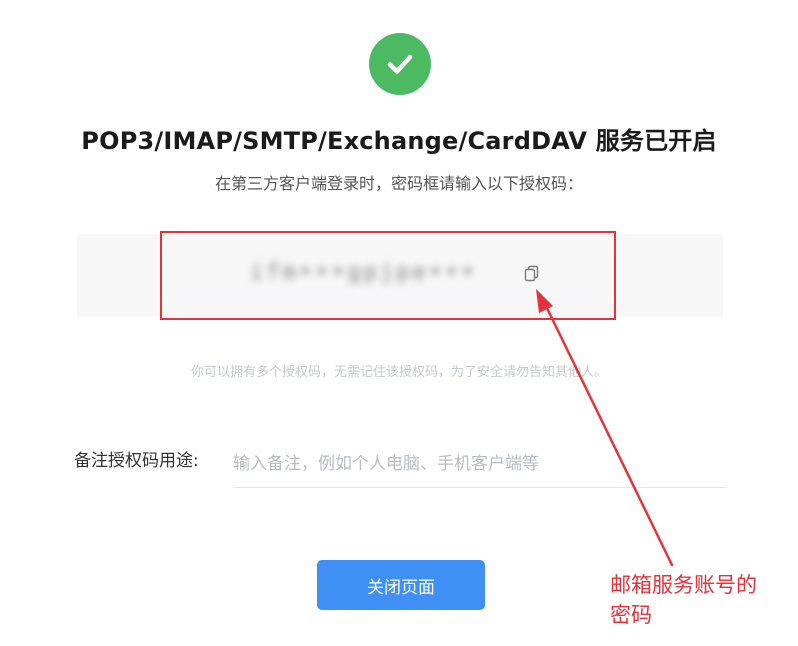 This screenshot has height=646, width=798. I want to click on check-circle-icon, so click(400, 64).